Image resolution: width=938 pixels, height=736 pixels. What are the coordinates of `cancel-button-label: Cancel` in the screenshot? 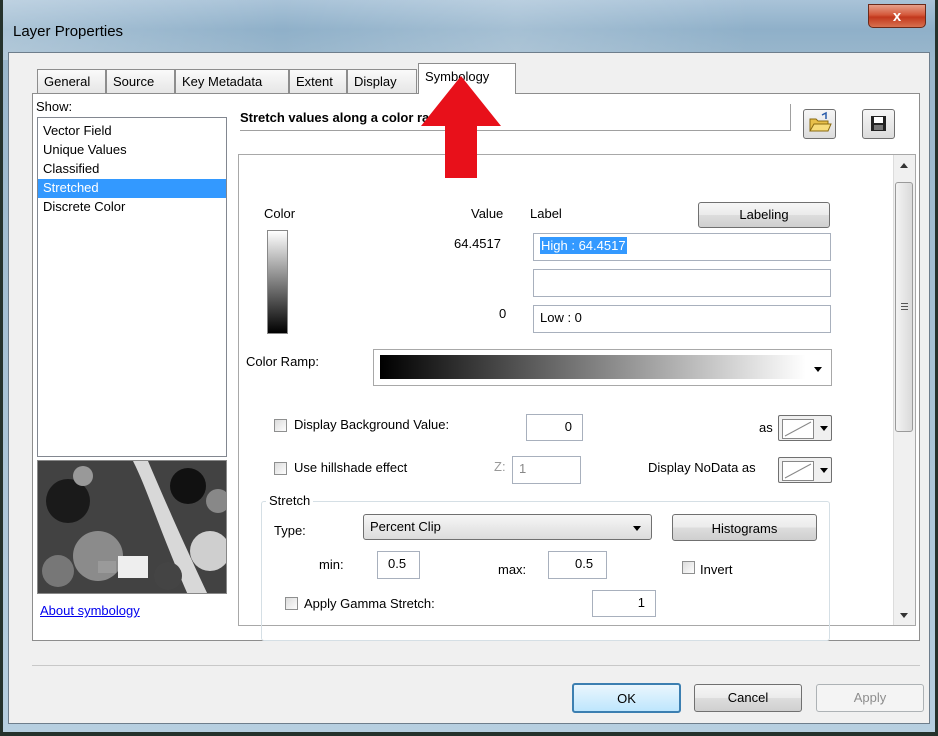 It's located at (748, 697).